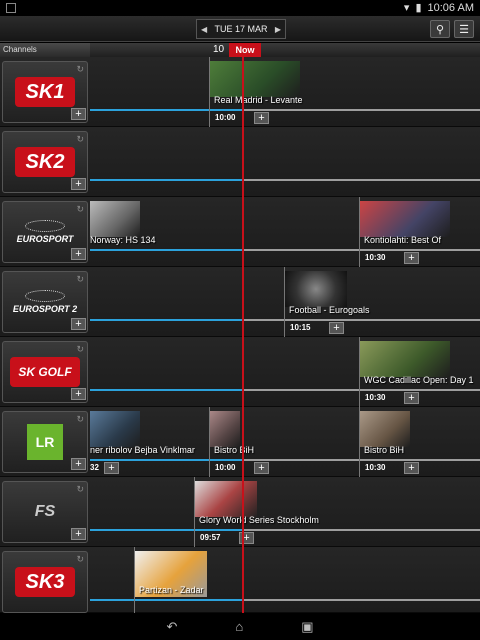 Image resolution: width=480 pixels, height=640 pixels. I want to click on channel-logo-sk-golf: ↻ SK GOLF +, so click(45, 372).